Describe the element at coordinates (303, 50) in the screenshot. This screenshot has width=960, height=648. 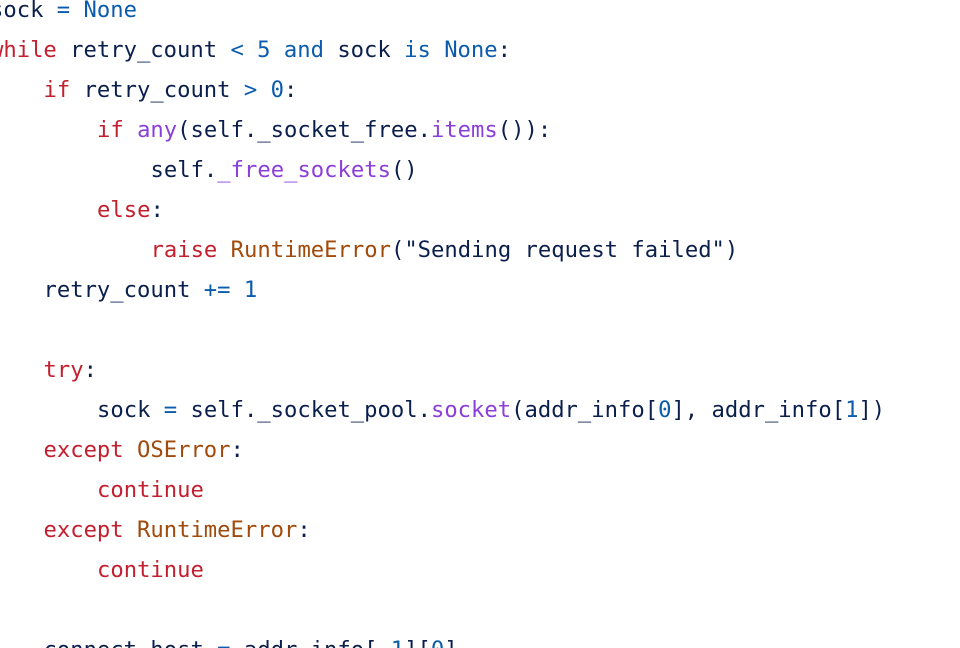
I see `code-token: and` at that location.